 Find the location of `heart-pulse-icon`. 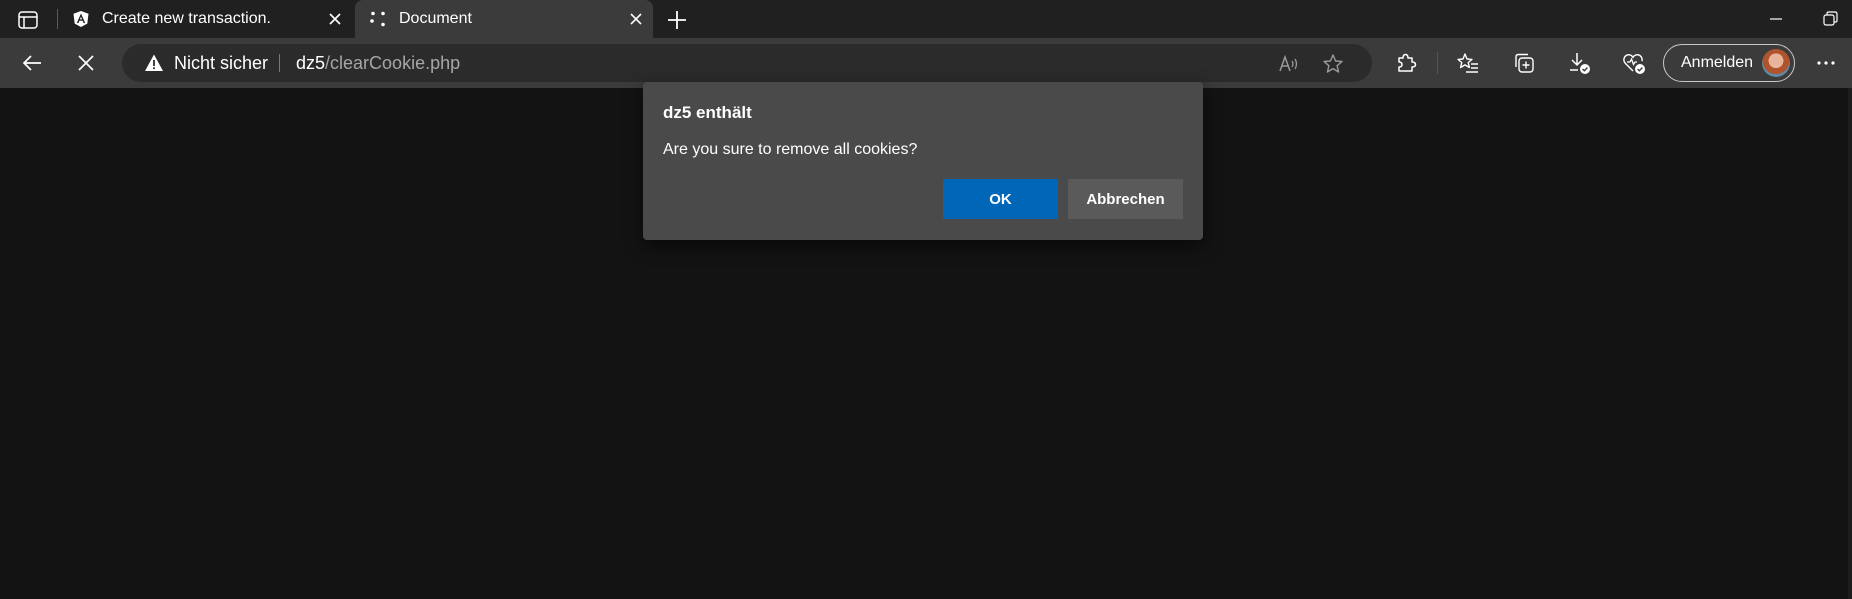

heart-pulse-icon is located at coordinates (1634, 64).